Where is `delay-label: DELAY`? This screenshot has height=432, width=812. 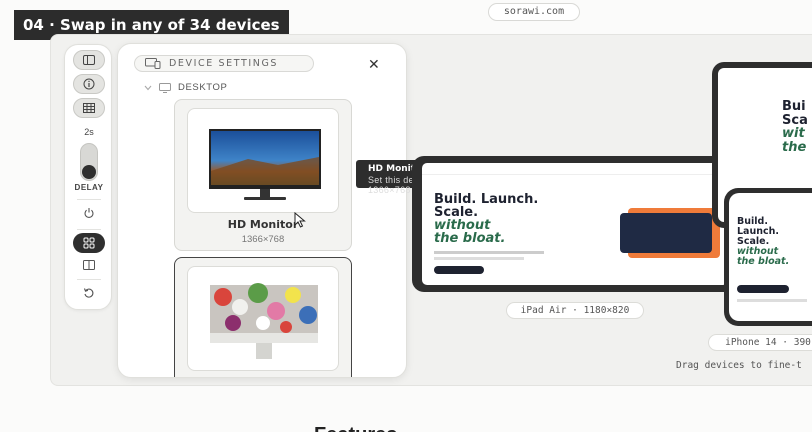 delay-label: DELAY is located at coordinates (89, 187).